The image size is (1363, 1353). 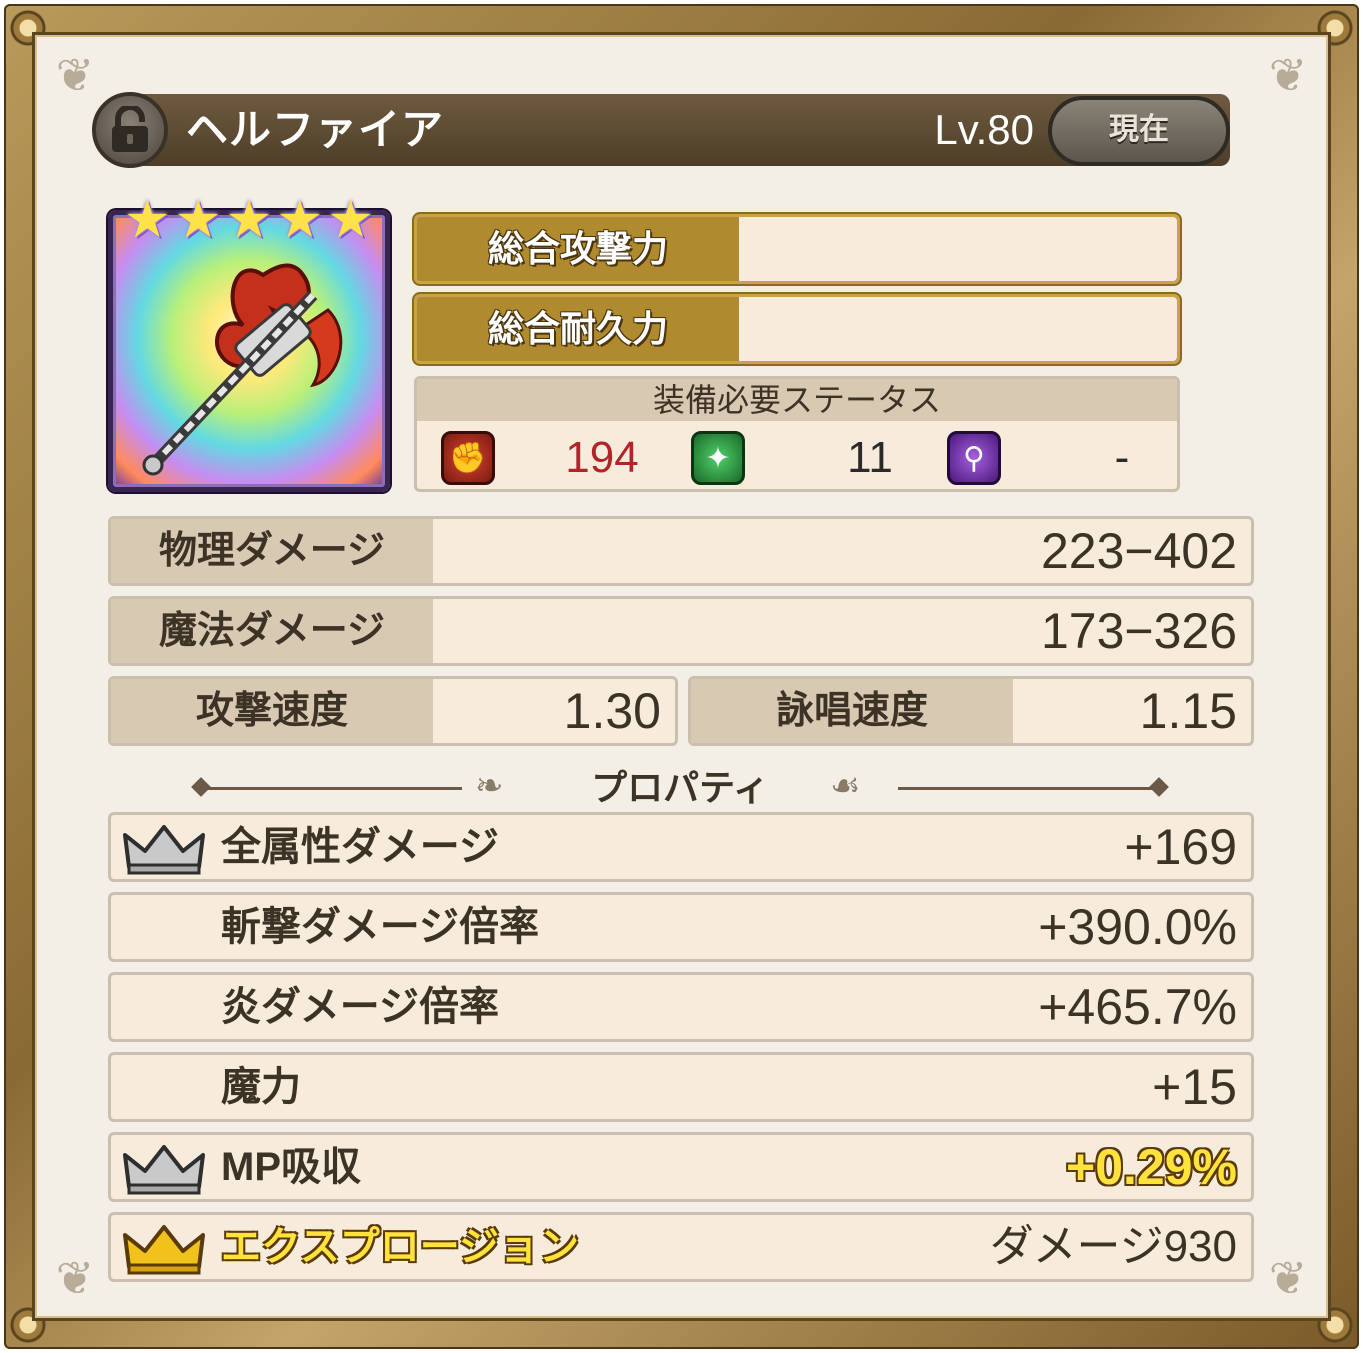 I want to click on total-attack-label: 総合攻撃力, so click(x=577, y=248).